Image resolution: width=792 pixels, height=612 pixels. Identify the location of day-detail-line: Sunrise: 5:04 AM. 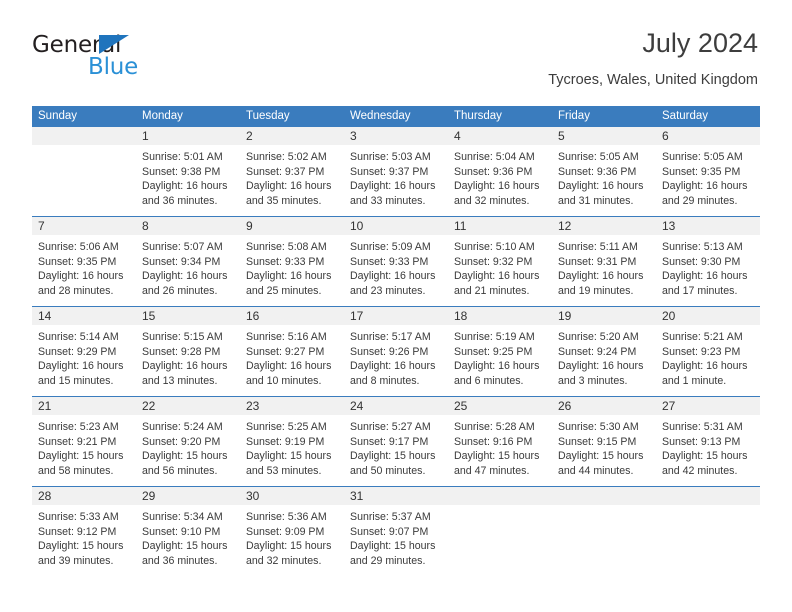
(494, 157).